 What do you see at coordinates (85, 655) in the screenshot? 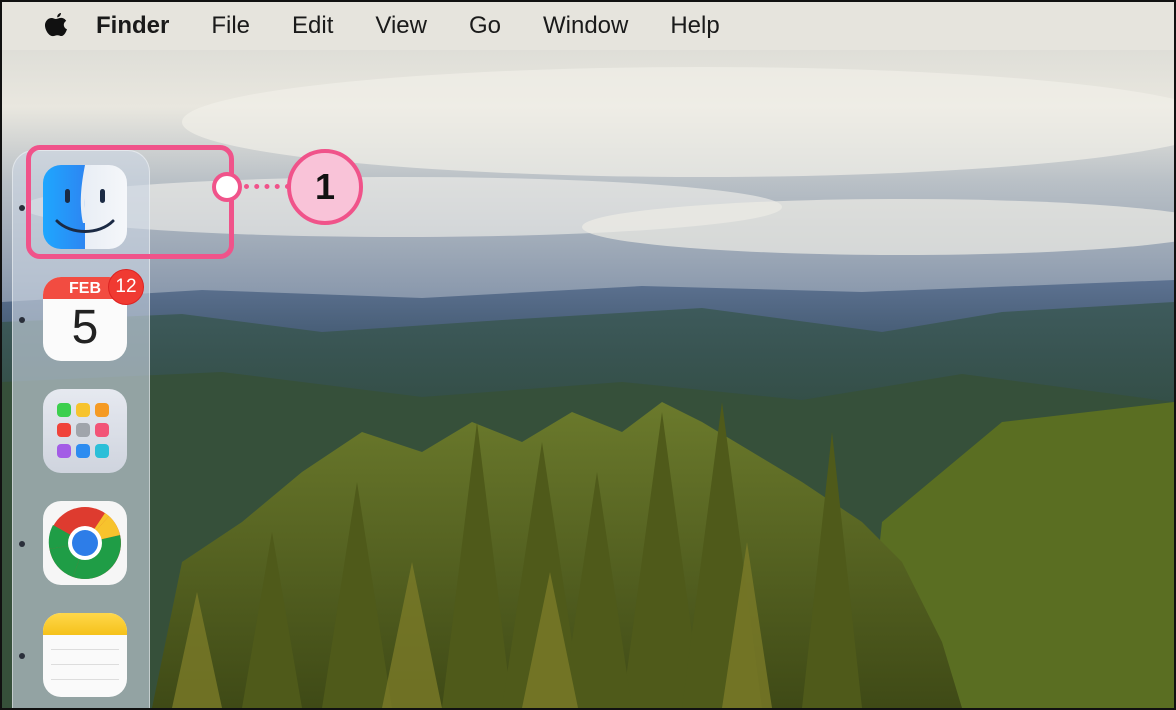
I see `notes-icon` at bounding box center [85, 655].